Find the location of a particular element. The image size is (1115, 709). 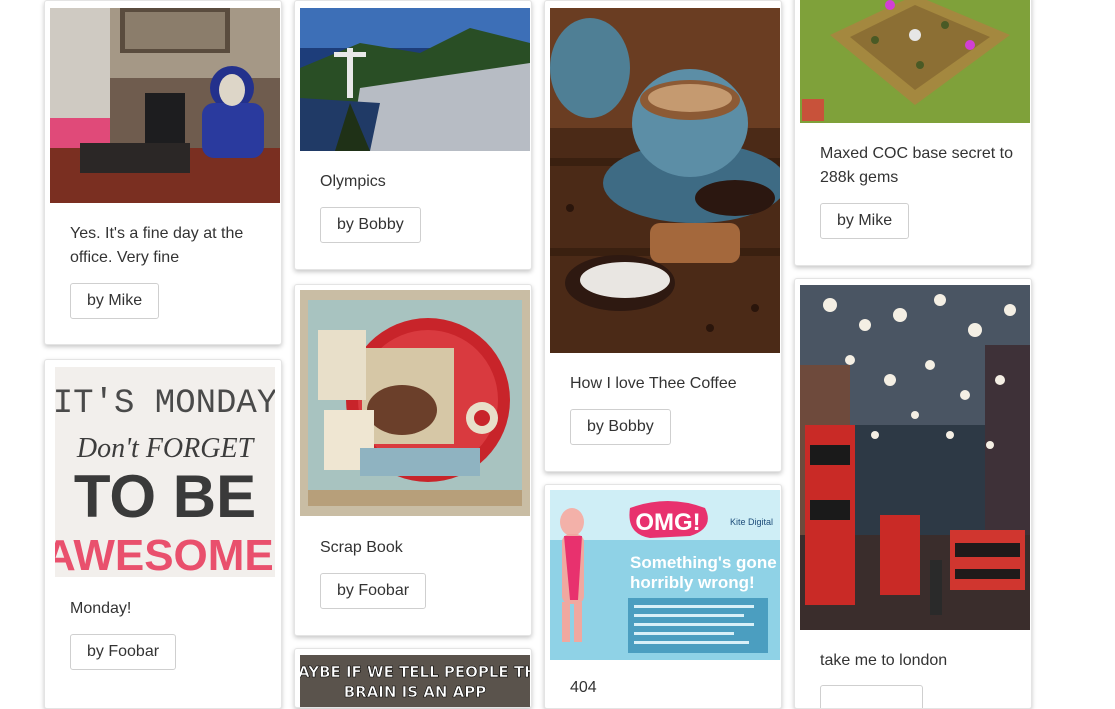

monday-line2: Don't FORGET is located at coordinates (166, 448).